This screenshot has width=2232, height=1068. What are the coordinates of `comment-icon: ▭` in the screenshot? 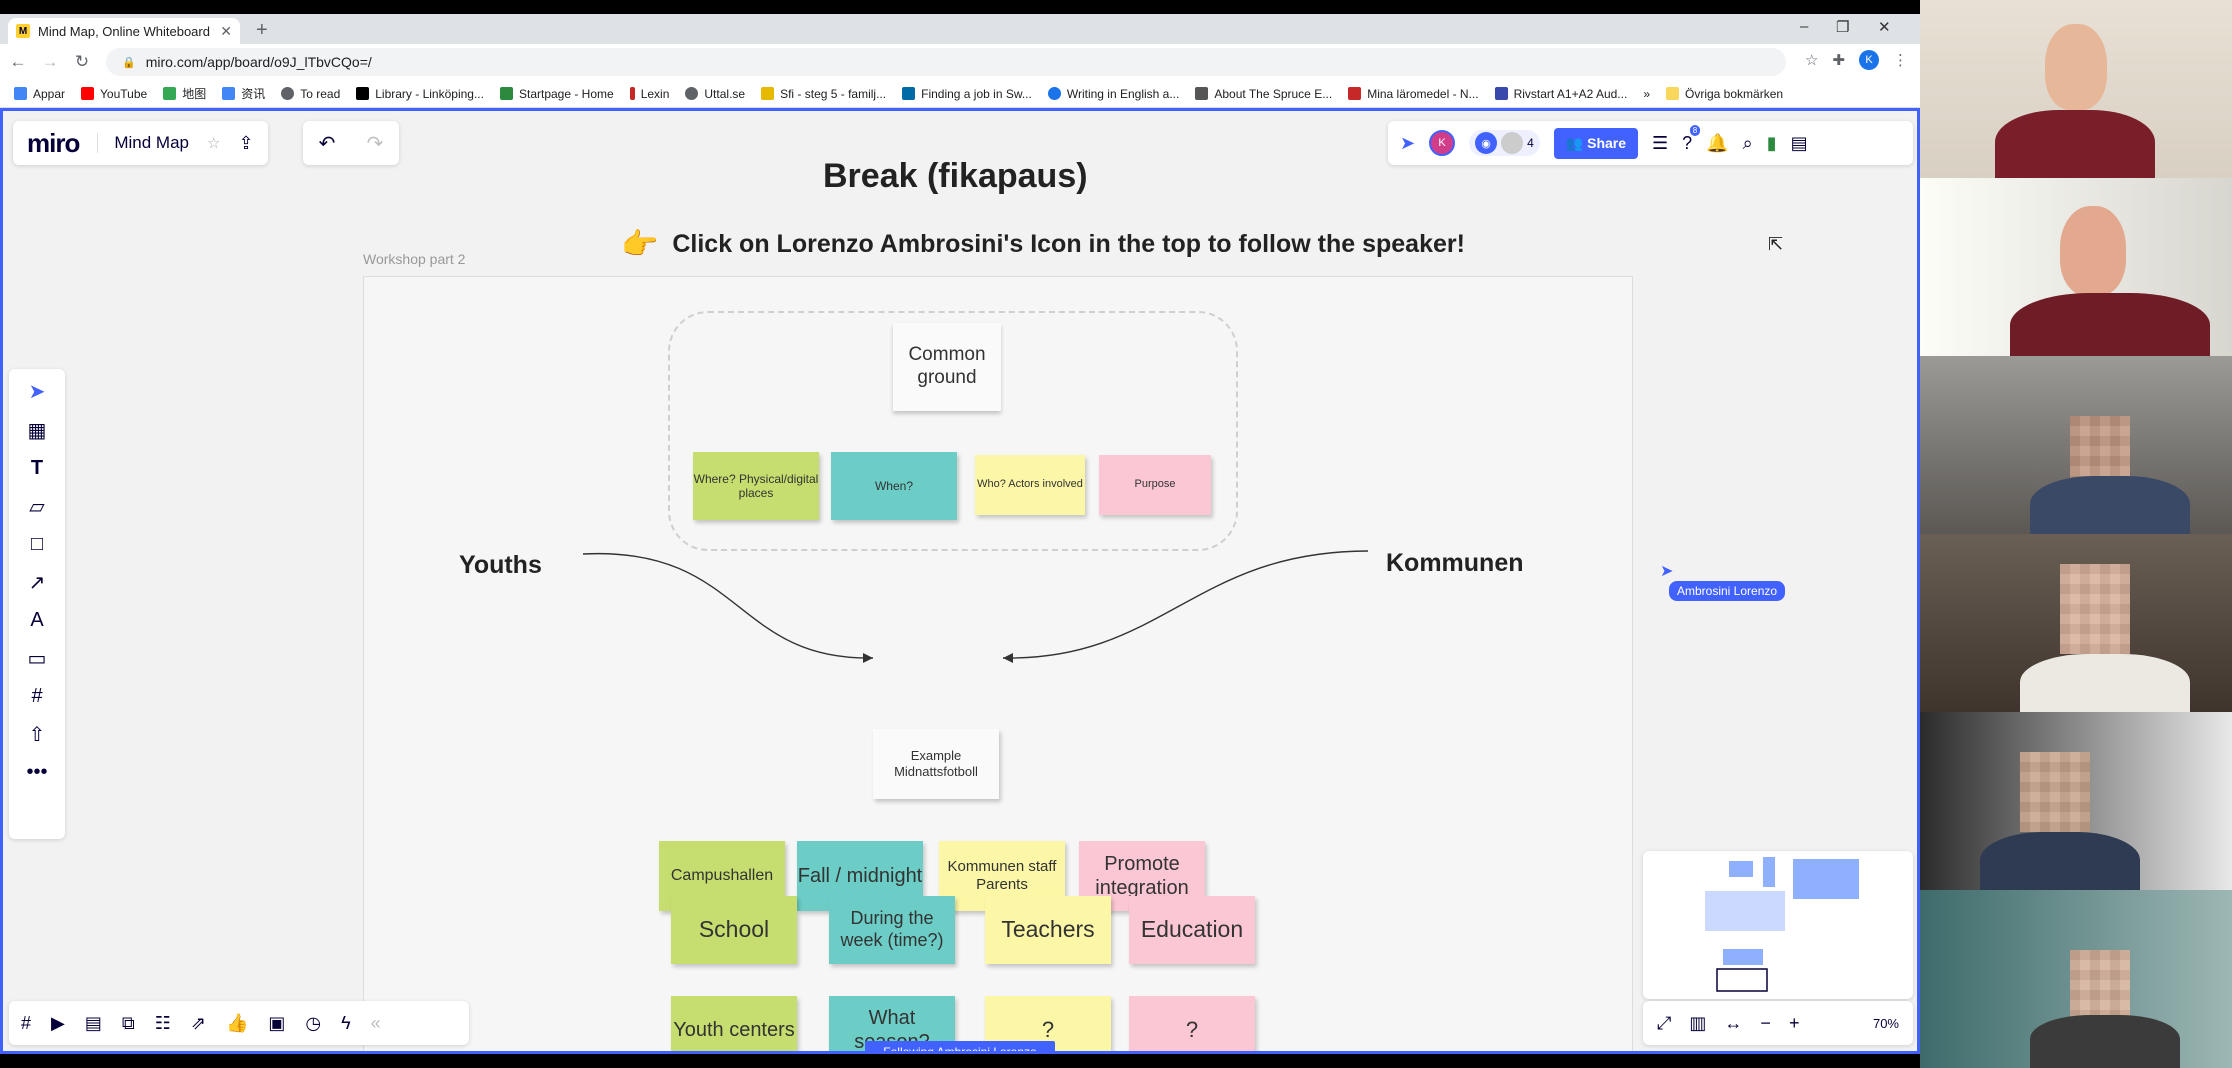 It's located at (37, 658).